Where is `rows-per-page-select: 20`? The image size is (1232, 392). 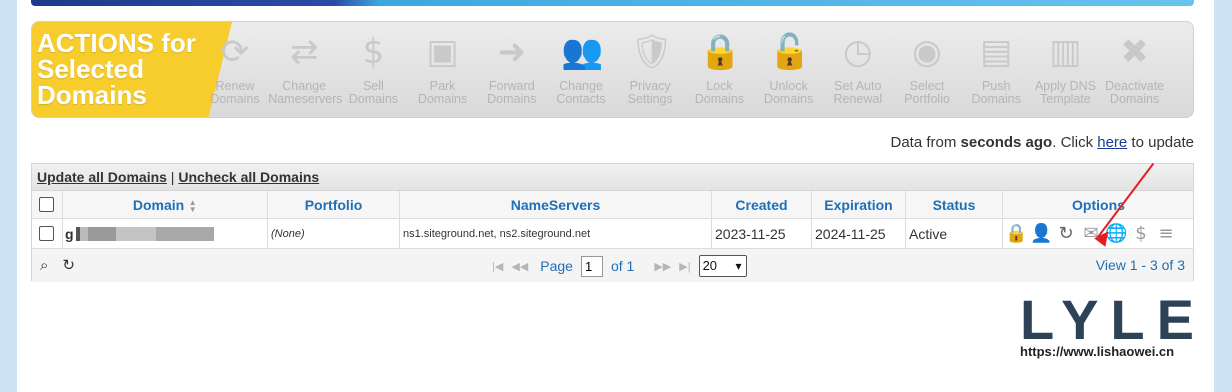
rows-per-page-select: 20 is located at coordinates (722, 266).